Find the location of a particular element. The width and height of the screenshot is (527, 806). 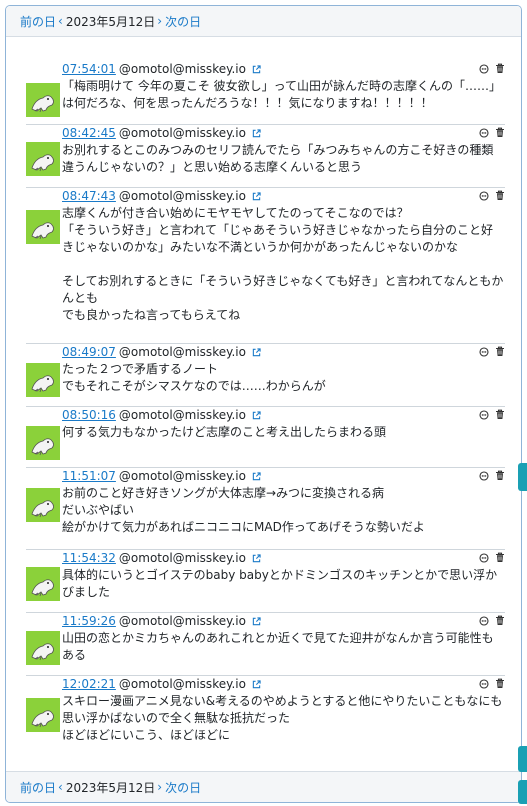

note-time-link: 12:02:21 is located at coordinates (89, 684).